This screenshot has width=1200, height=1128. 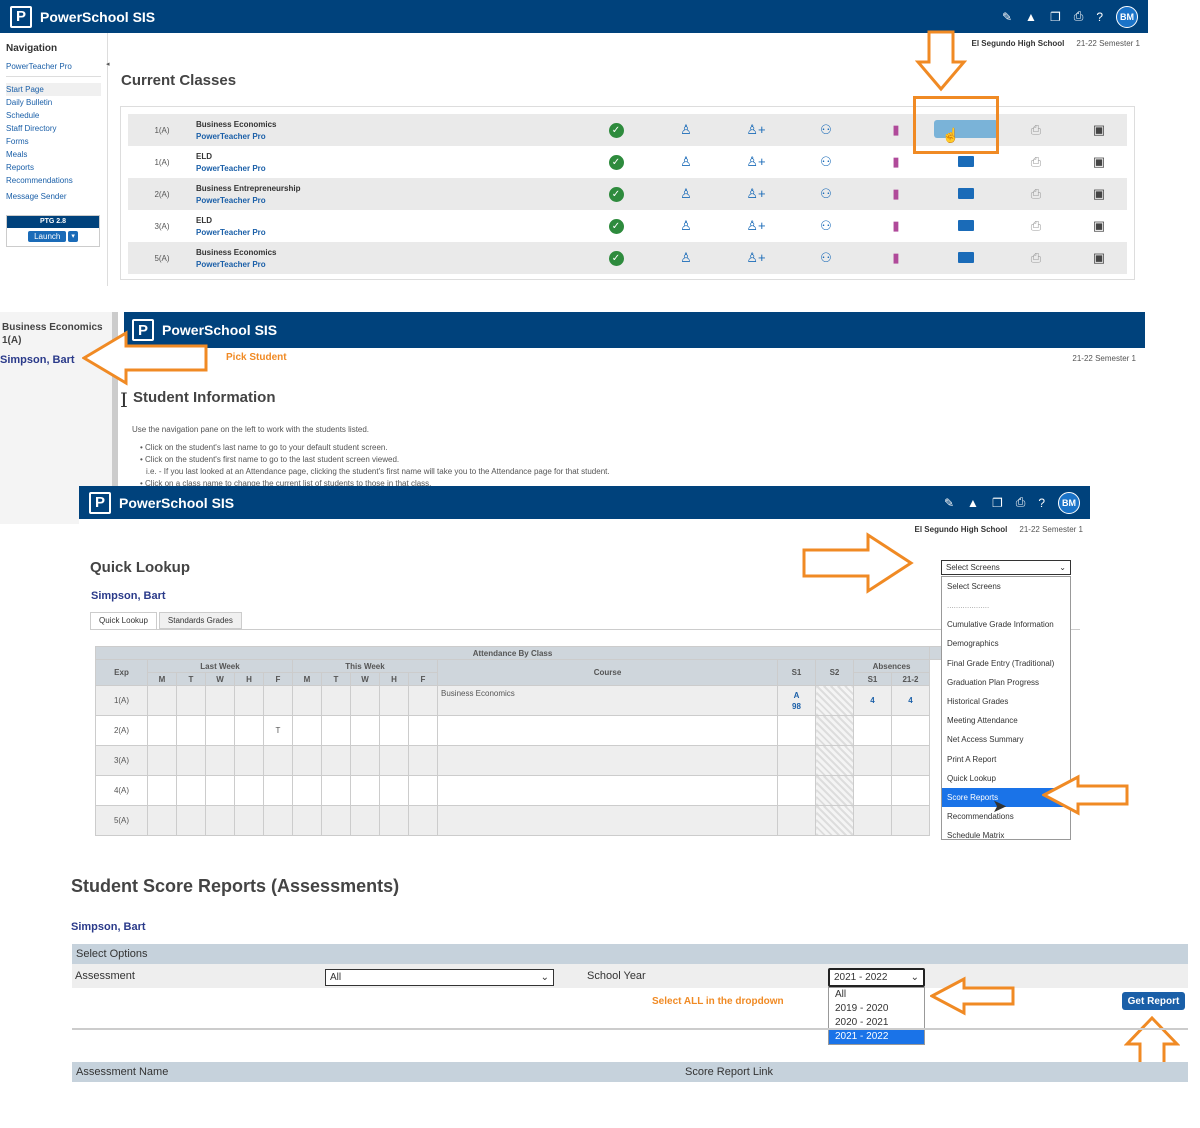 I want to click on s1-grade: A, so click(x=796, y=695).